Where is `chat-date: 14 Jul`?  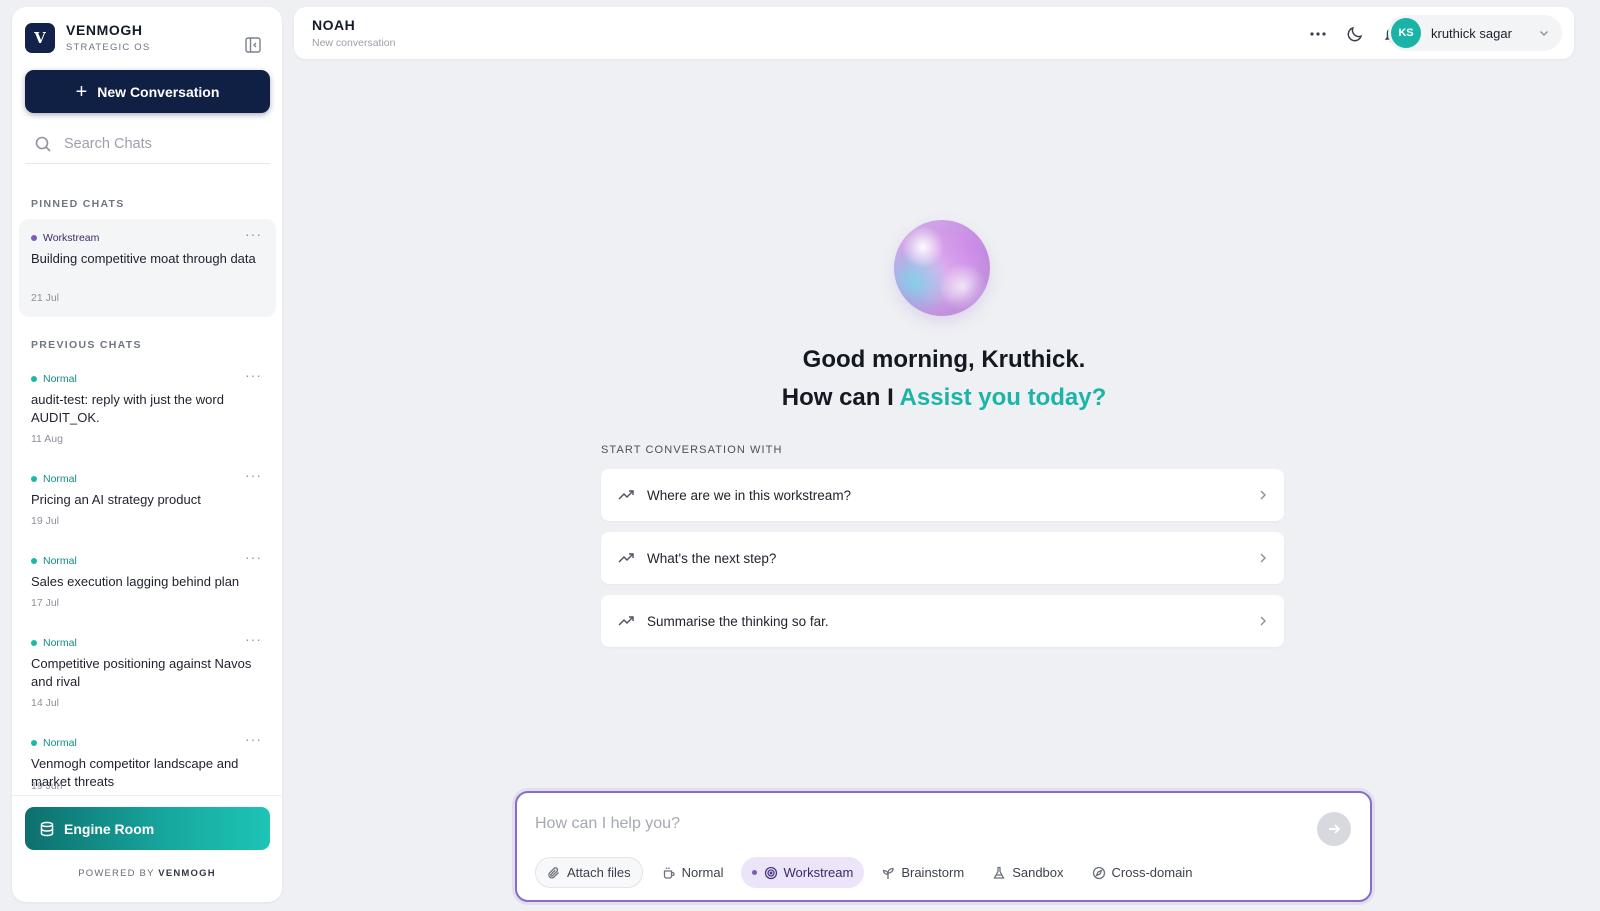
chat-date: 14 Jul is located at coordinates (45, 703).